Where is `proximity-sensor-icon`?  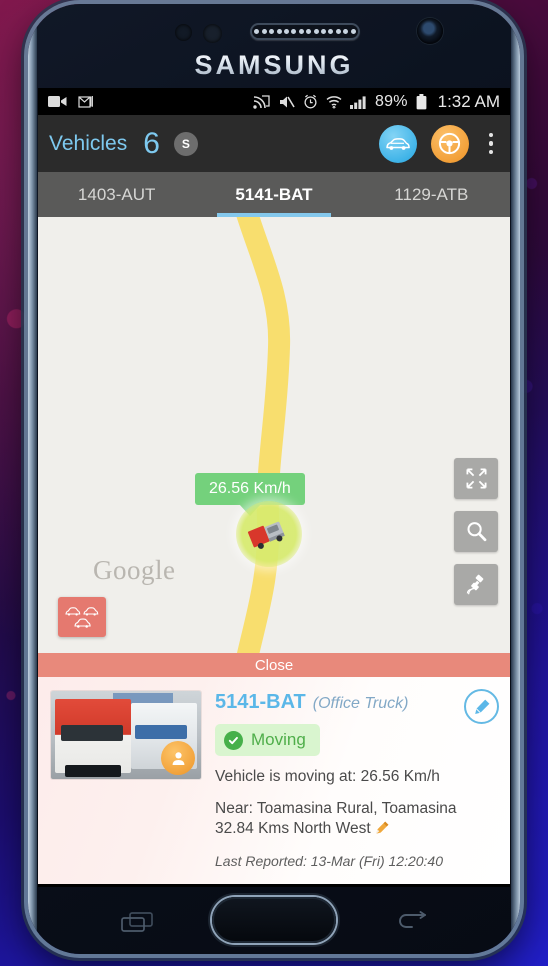
proximity-sensor-icon is located at coordinates (183, 32).